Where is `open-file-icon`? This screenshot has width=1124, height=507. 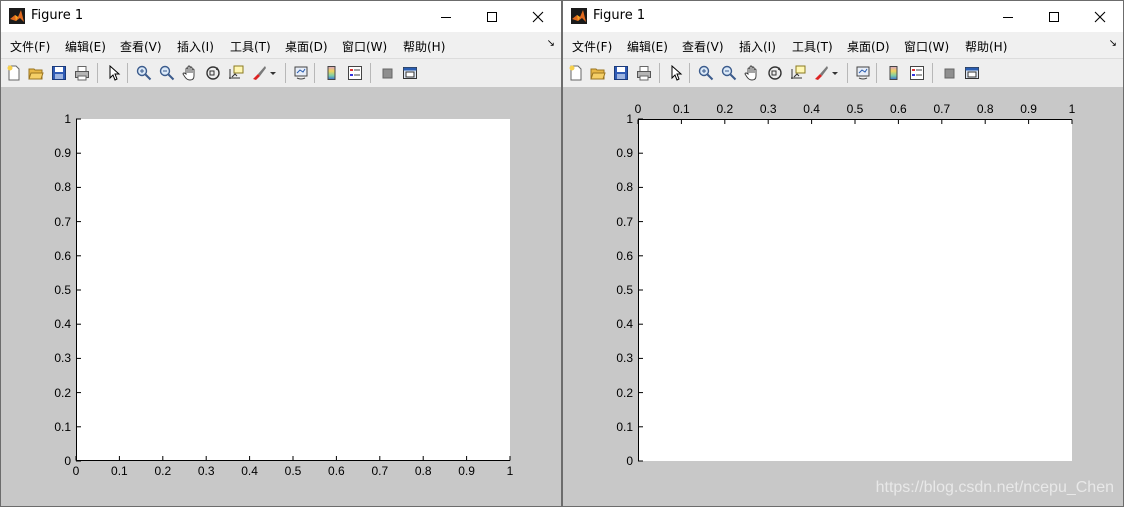
open-file-icon is located at coordinates (36, 74).